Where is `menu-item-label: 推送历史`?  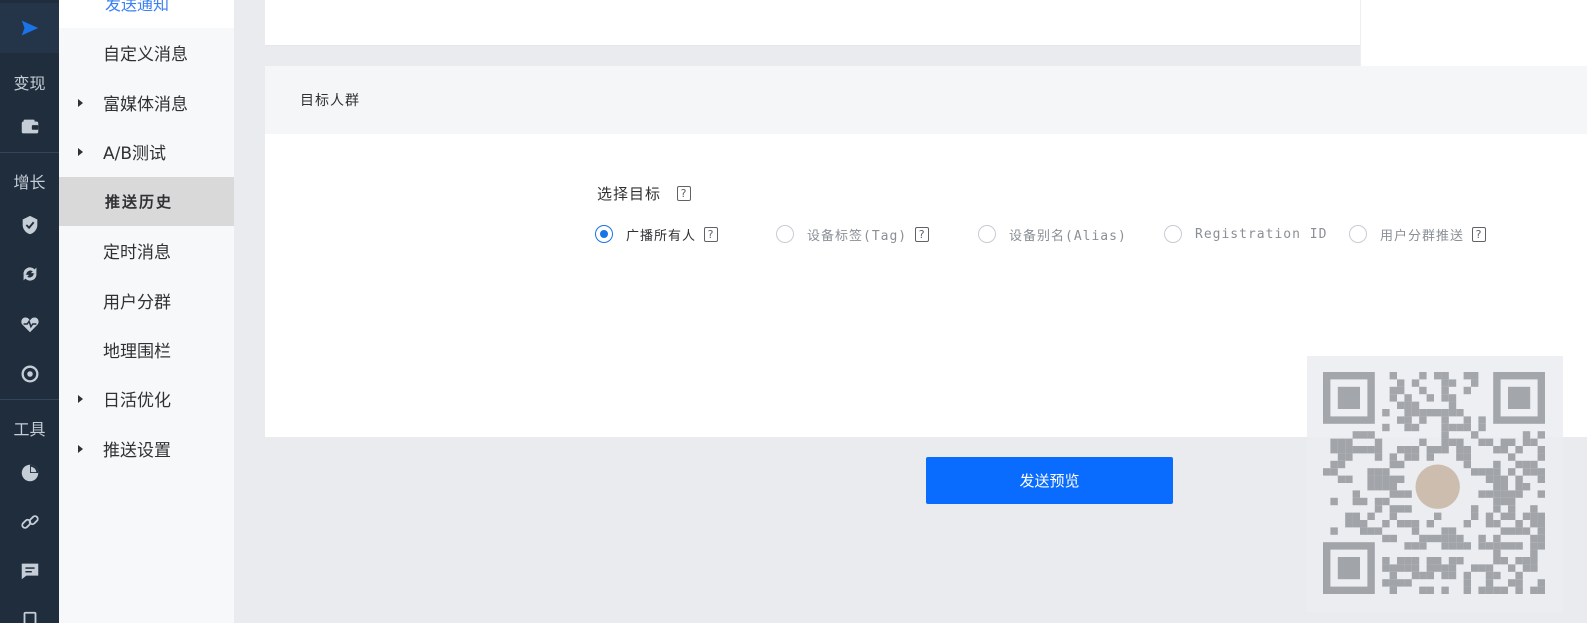
menu-item-label: 推送历史 is located at coordinates (139, 202).